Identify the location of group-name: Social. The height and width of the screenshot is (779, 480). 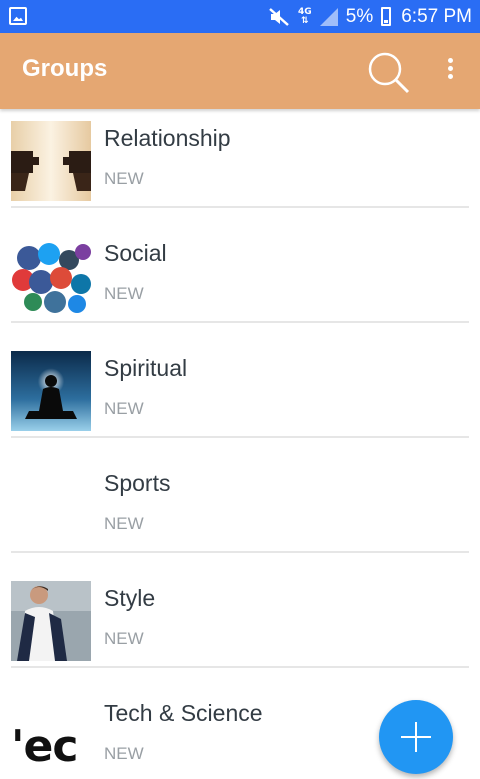
(135, 253).